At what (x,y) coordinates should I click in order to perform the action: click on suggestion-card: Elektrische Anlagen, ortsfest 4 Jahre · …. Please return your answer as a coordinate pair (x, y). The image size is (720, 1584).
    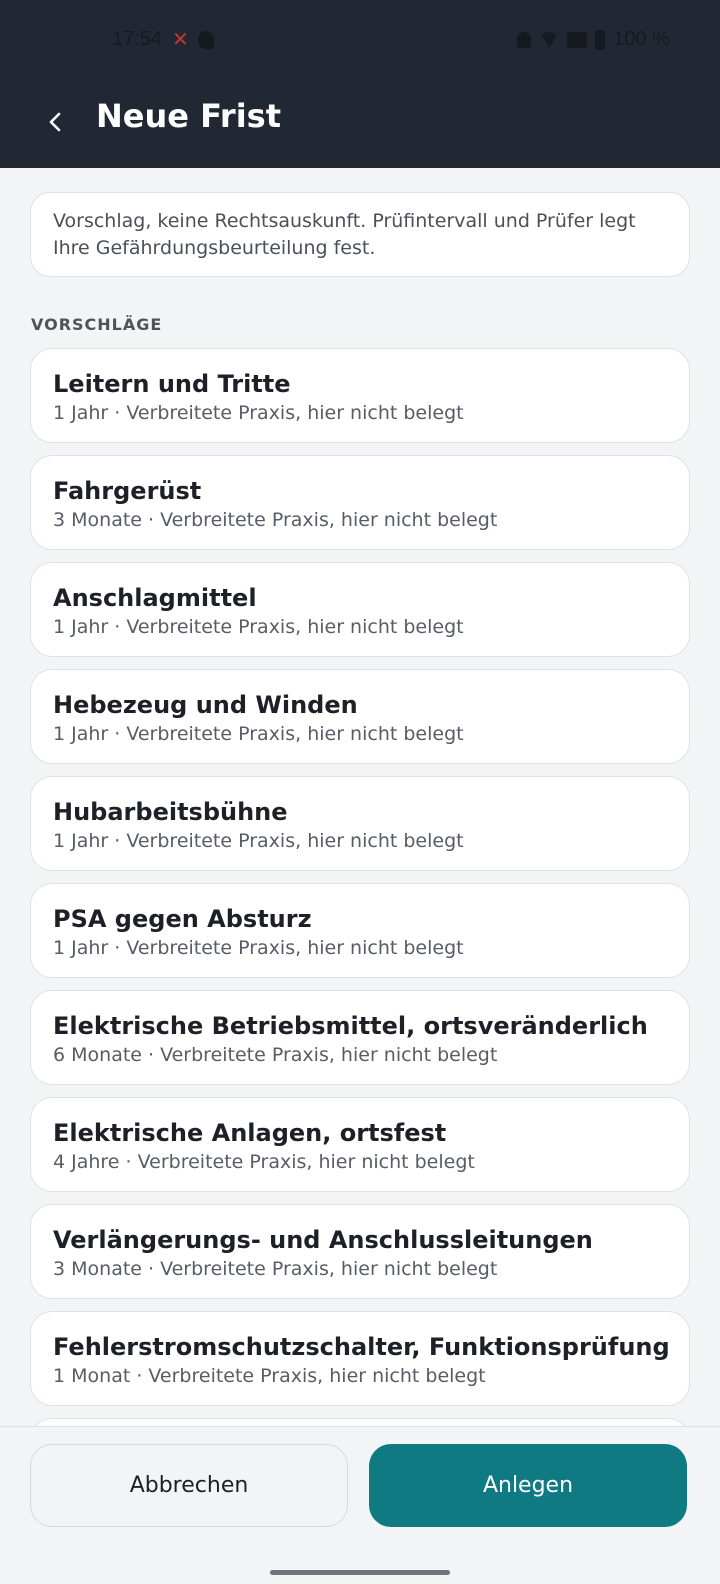
    Looking at the image, I should click on (360, 1144).